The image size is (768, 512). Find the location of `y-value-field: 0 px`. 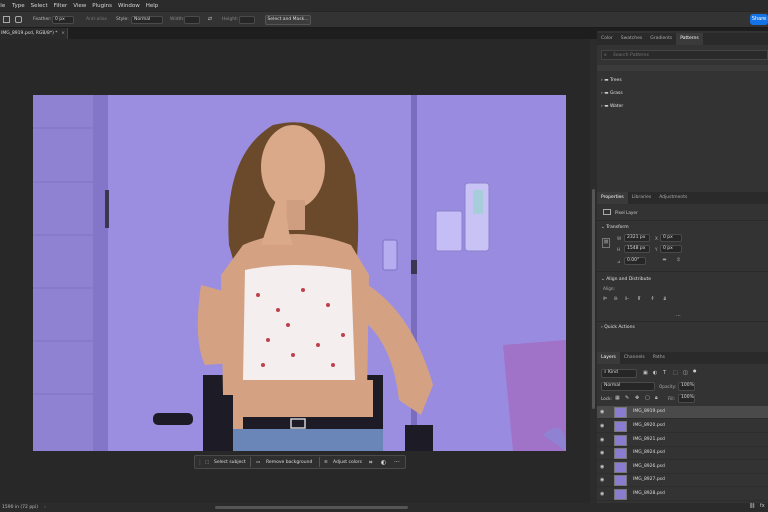

y-value-field: 0 px is located at coordinates (671, 249).